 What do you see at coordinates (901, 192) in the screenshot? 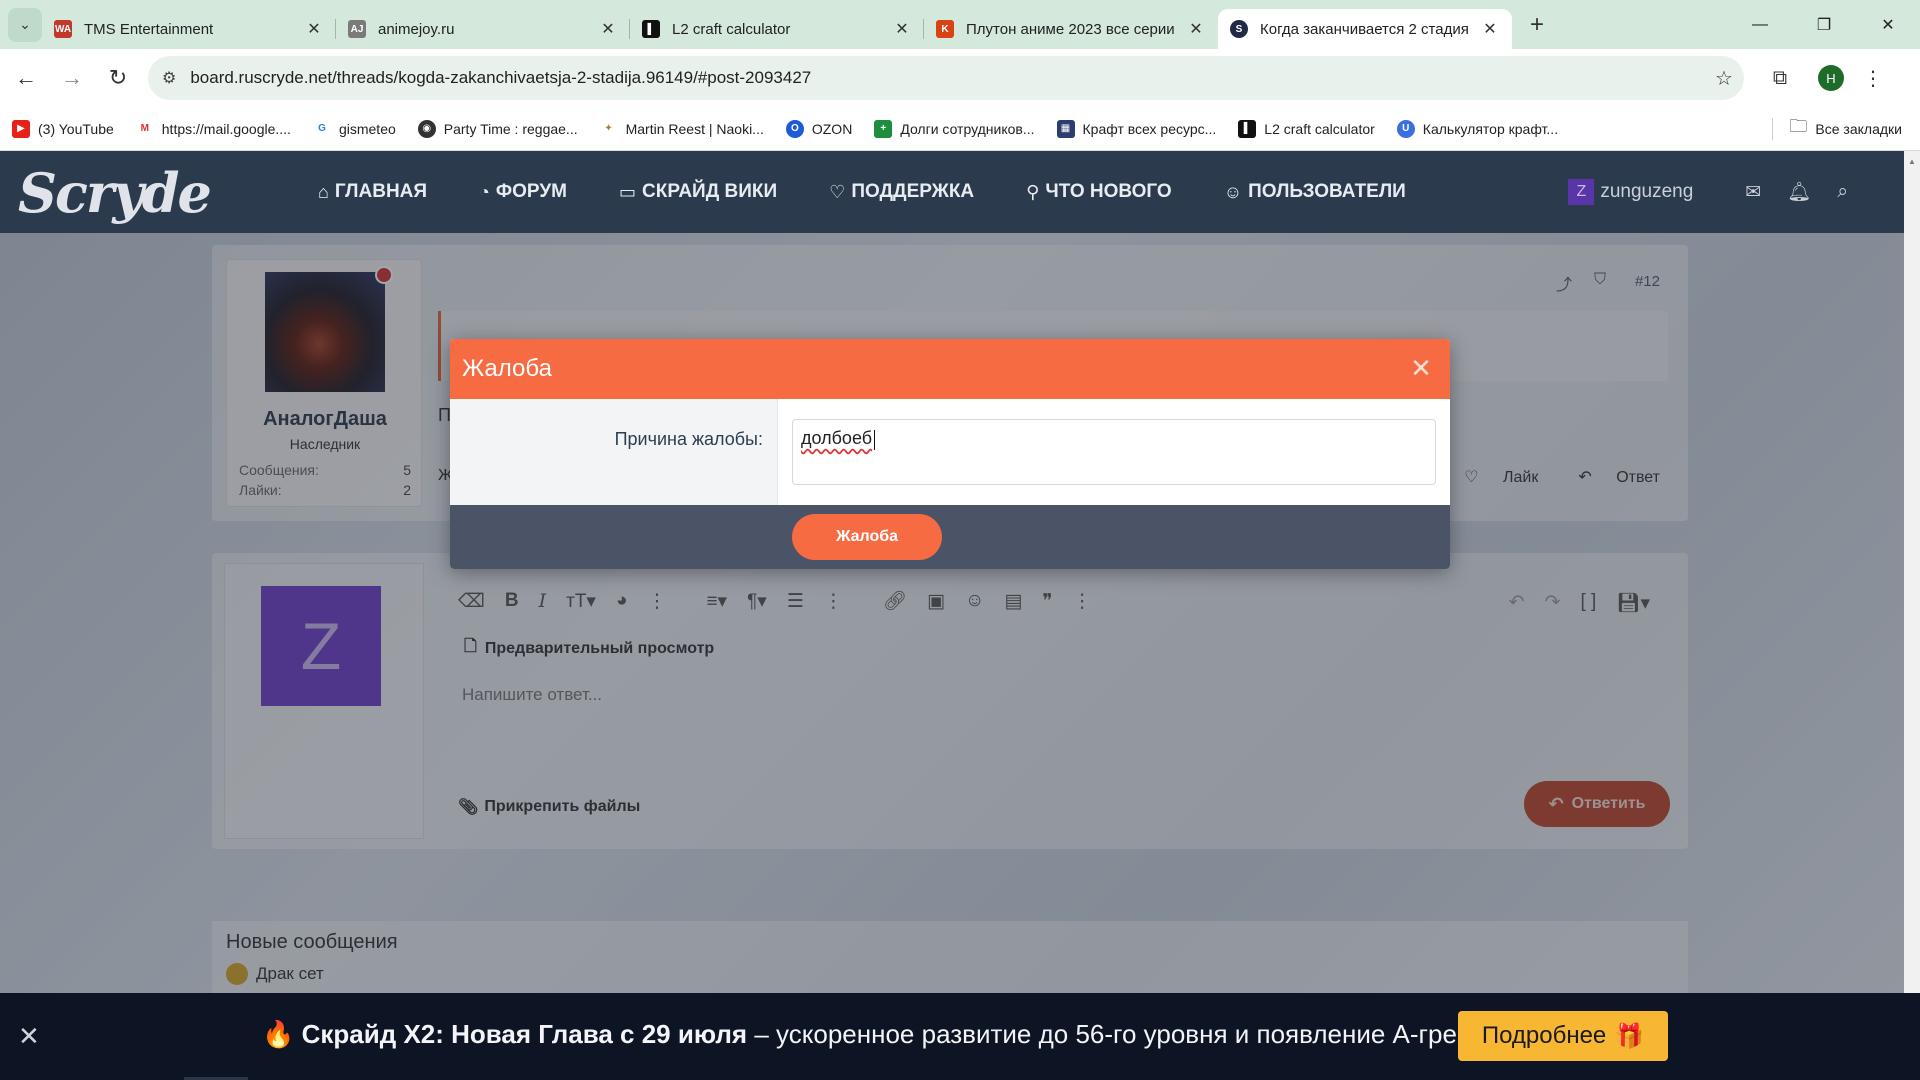
I see `nav-support: ♡ ПОДДЕРЖКА` at bounding box center [901, 192].